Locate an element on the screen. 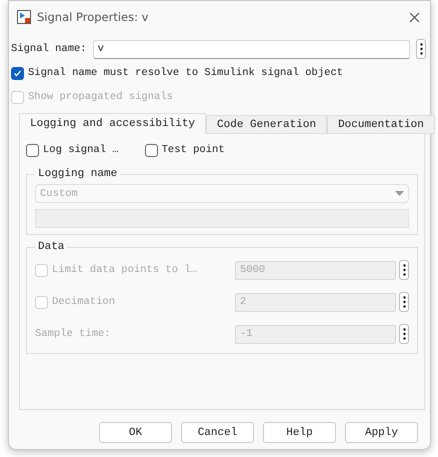 The height and width of the screenshot is (457, 438). dialog-button: Apply is located at coordinates (381, 432).